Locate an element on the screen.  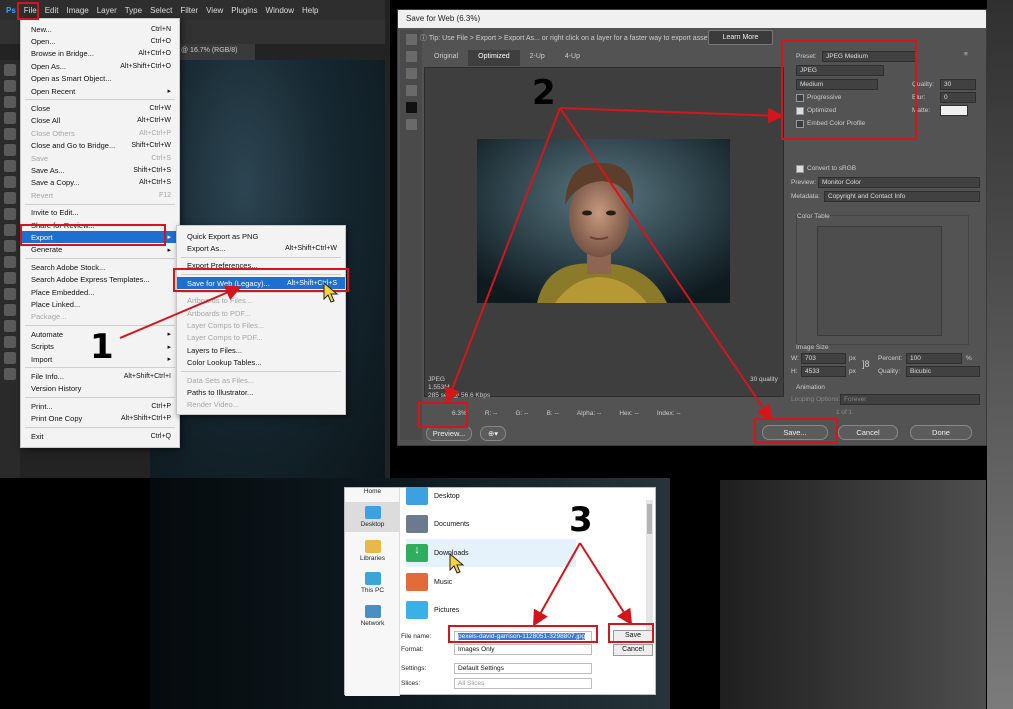
step-number-2: 2 is located at coordinates (544, 93).